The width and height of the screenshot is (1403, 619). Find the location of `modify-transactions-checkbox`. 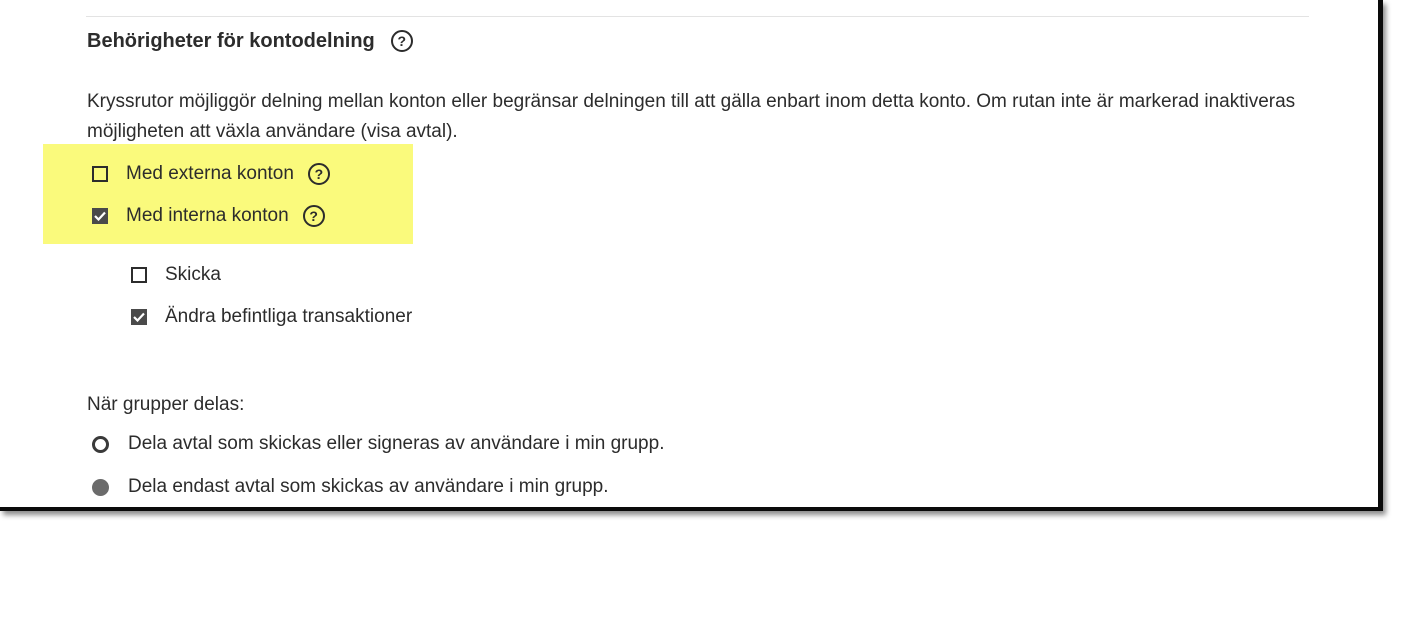

modify-transactions-checkbox is located at coordinates (139, 317).